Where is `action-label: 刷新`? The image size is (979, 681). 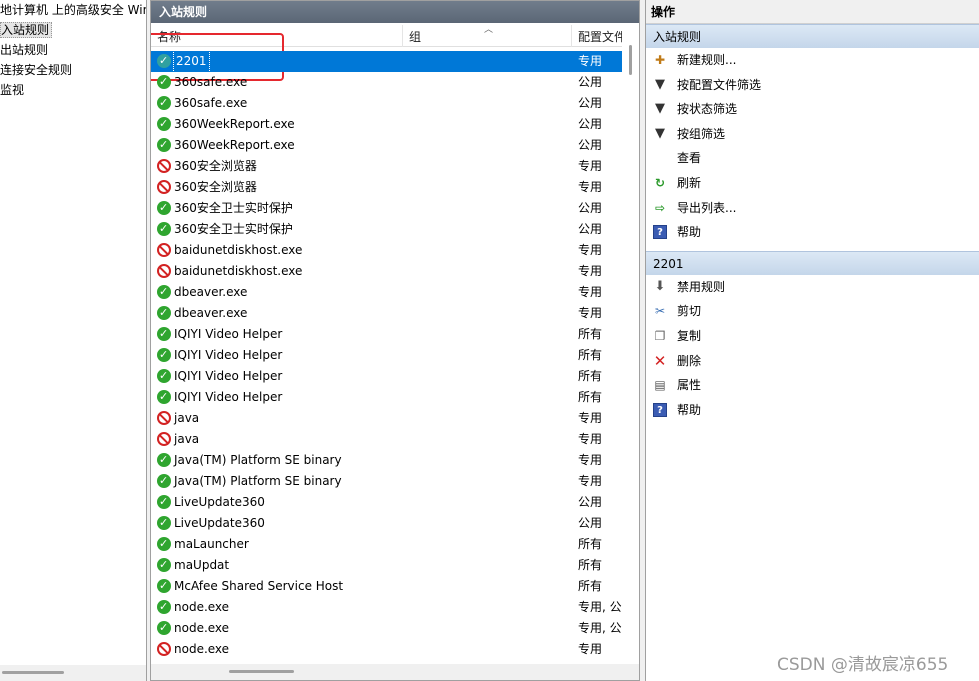
action-label: 刷新 is located at coordinates (689, 182).